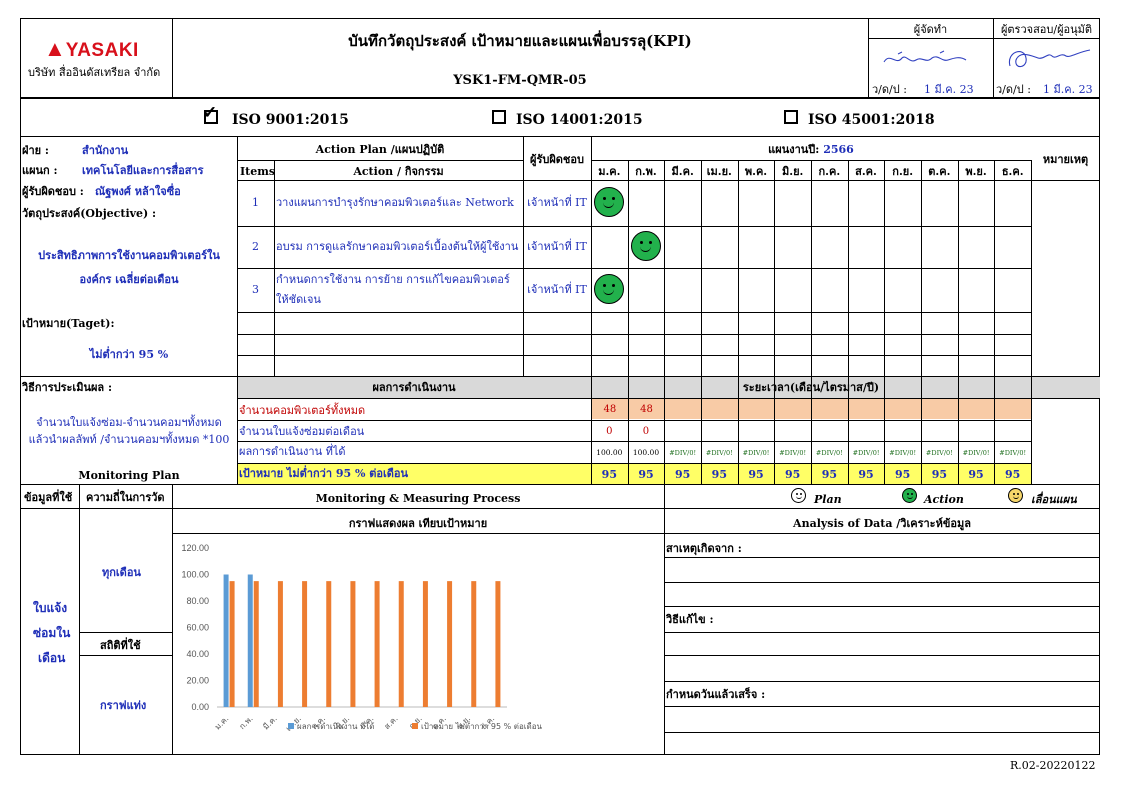 The height and width of the screenshot is (789, 1123). What do you see at coordinates (390, 722) in the screenshot?
I see `x-tick-label: ส.ค.` at bounding box center [390, 722].